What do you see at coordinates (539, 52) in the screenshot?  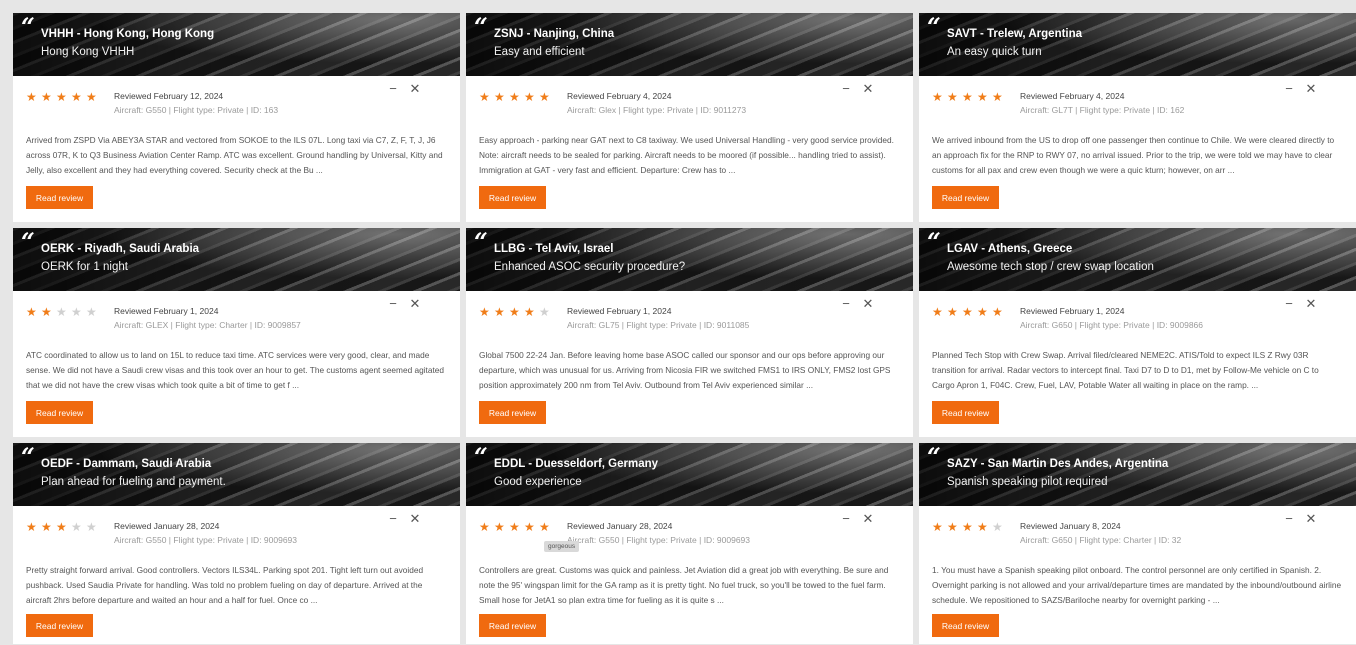 I see `review-title: Easy and efficient` at bounding box center [539, 52].